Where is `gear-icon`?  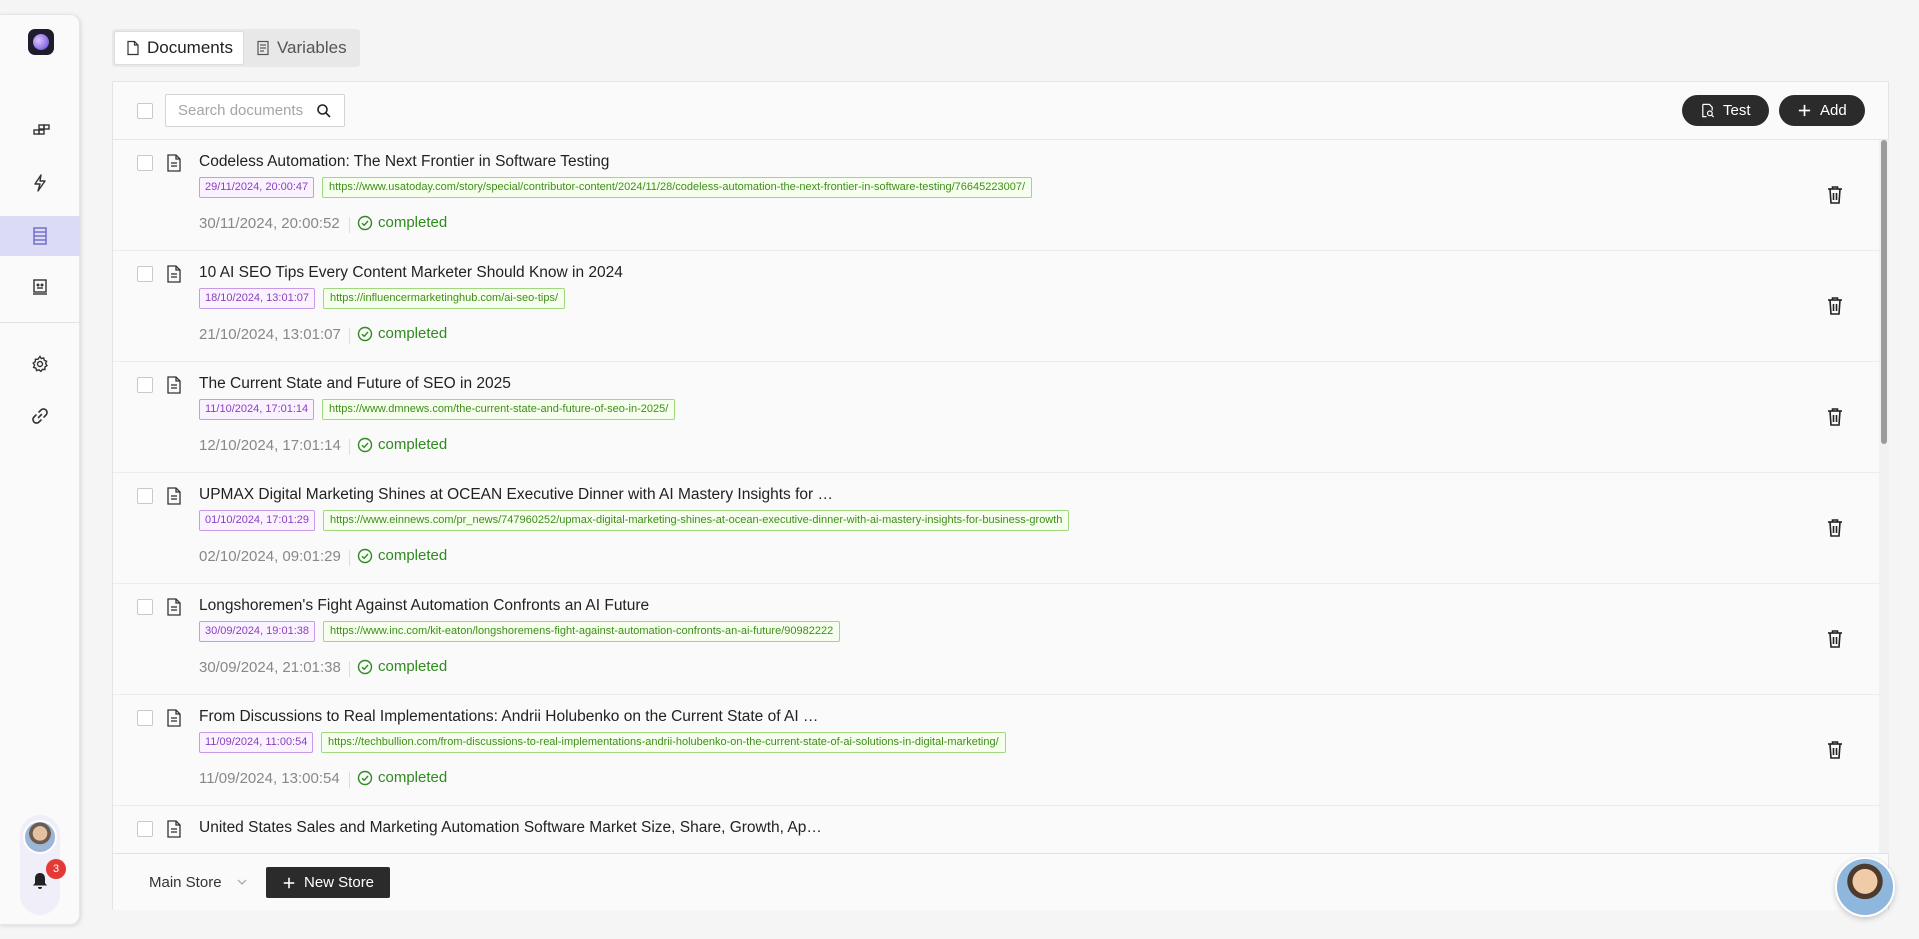
gear-icon is located at coordinates (40, 364).